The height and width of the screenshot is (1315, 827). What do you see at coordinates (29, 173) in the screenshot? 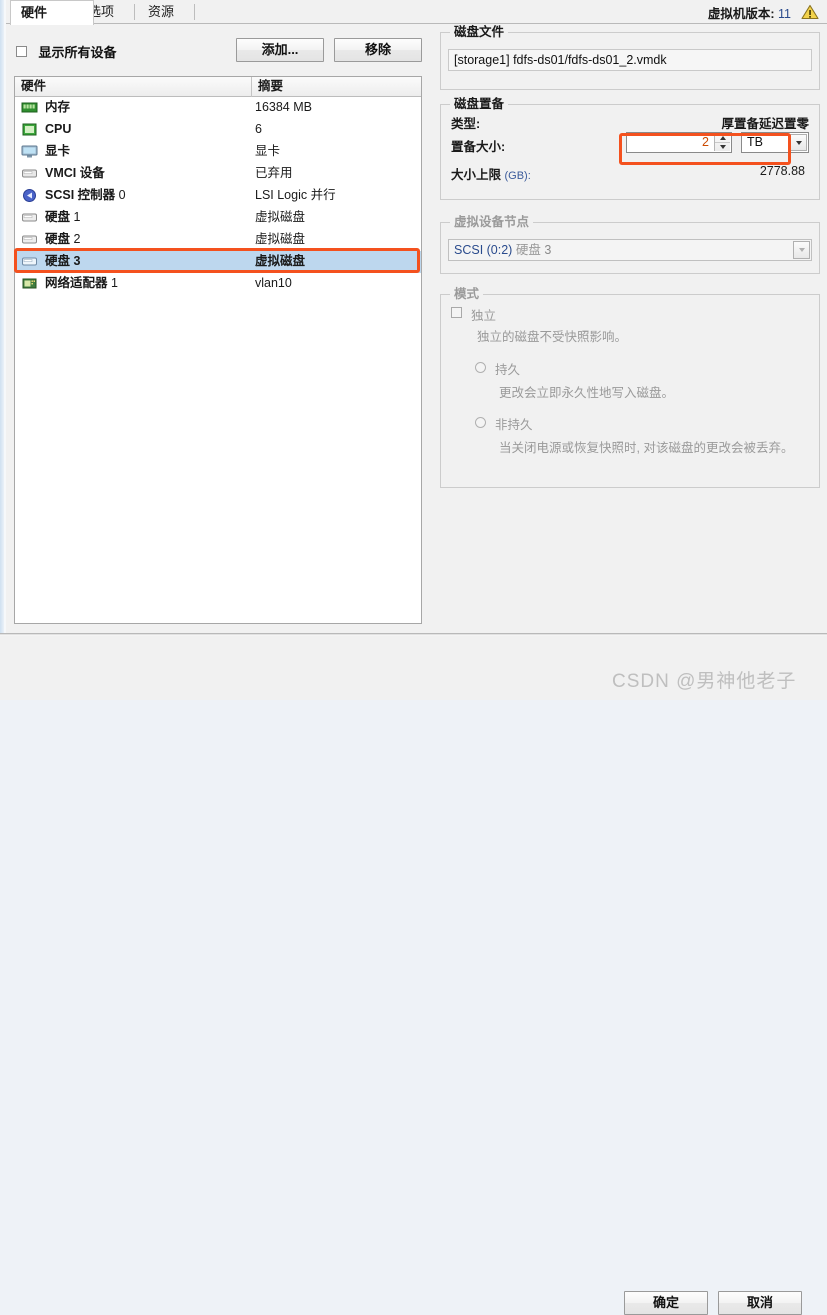
I see `vmci-device-icon` at bounding box center [29, 173].